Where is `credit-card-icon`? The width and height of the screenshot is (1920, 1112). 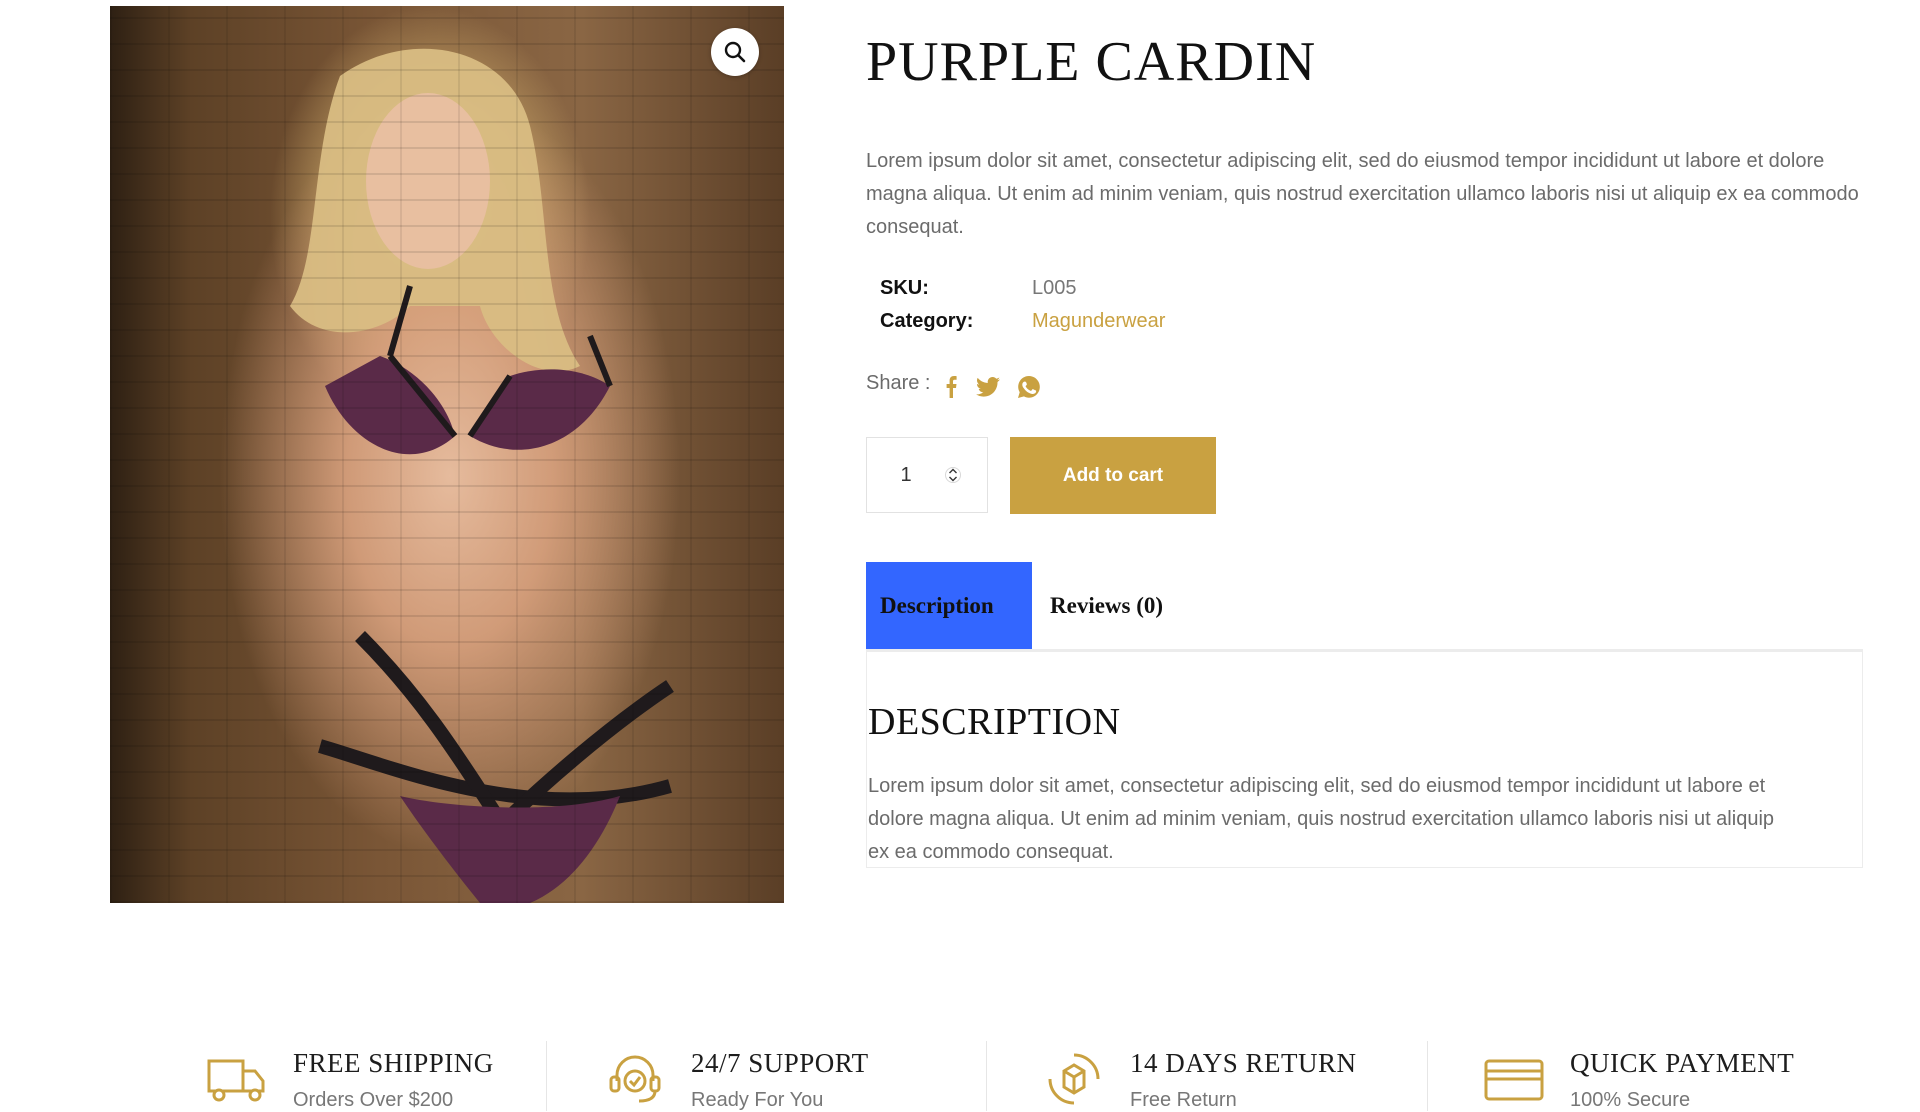 credit-card-icon is located at coordinates (1514, 1080).